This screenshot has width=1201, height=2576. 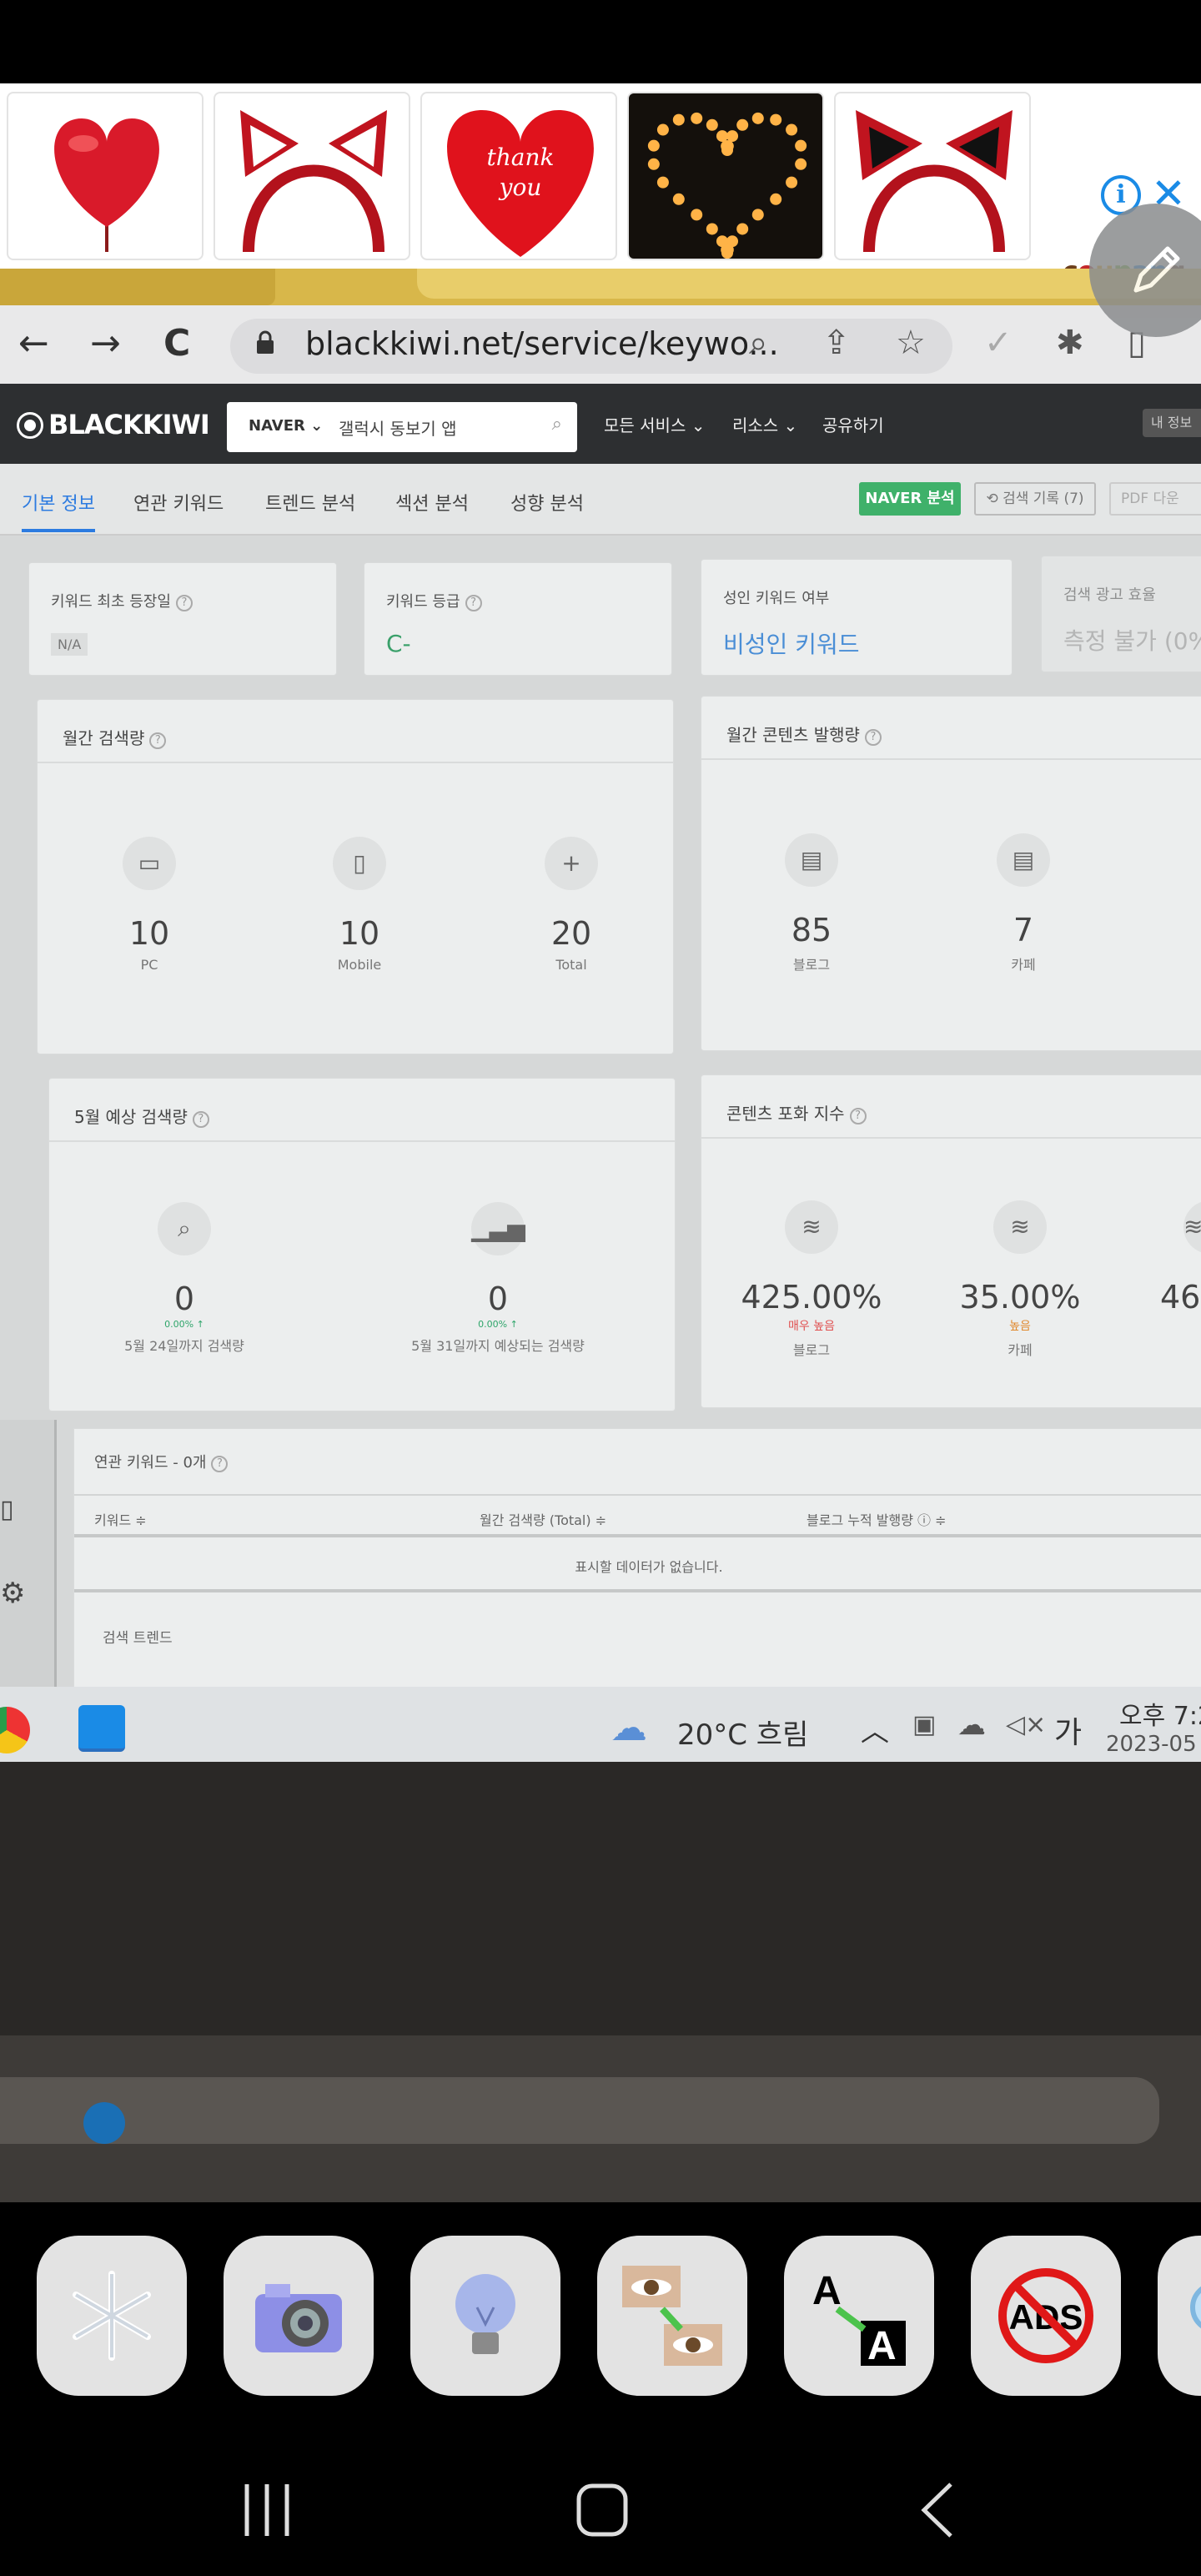 What do you see at coordinates (910, 499) in the screenshot?
I see `naver-analysis-button: NAVER 분석` at bounding box center [910, 499].